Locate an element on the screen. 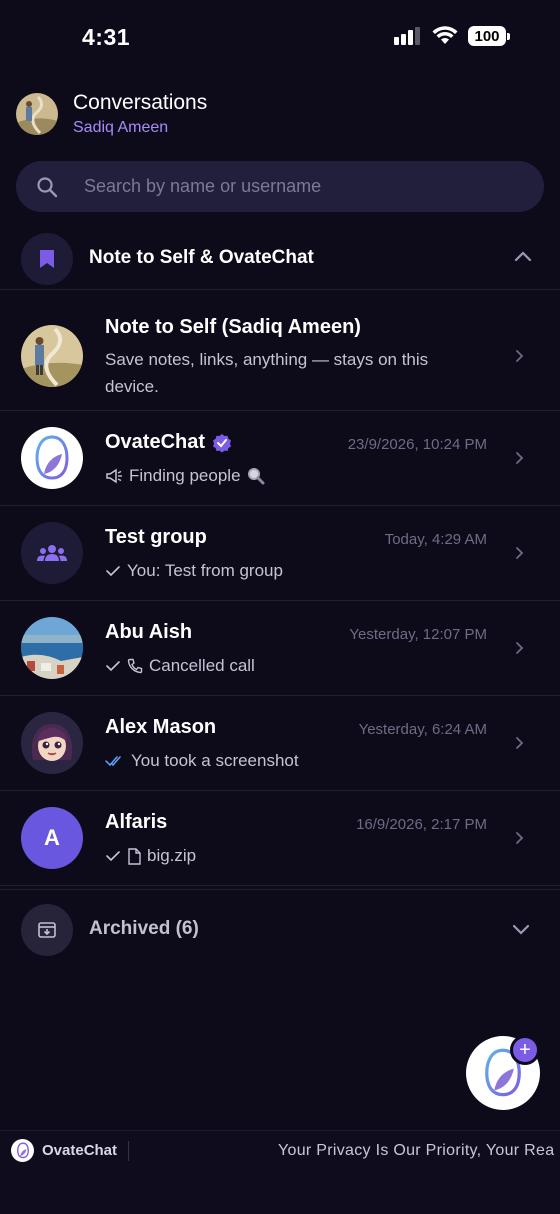 The image size is (560, 1214). pinned-section-header: Note to Self & OvateChat is located at coordinates (280, 258).